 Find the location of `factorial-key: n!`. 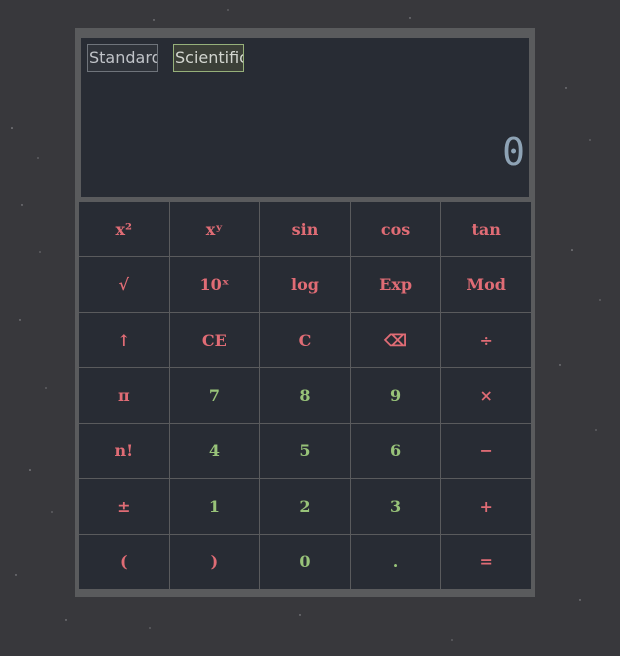

factorial-key: n! is located at coordinates (124, 451).